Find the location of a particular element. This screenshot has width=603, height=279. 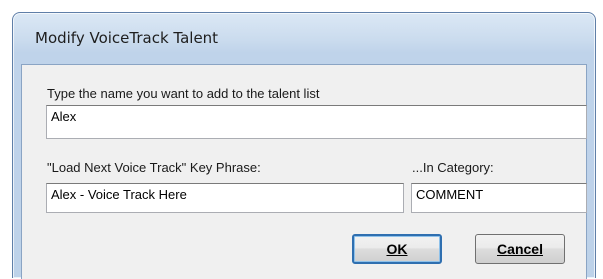

ok-label: K is located at coordinates (402, 249).